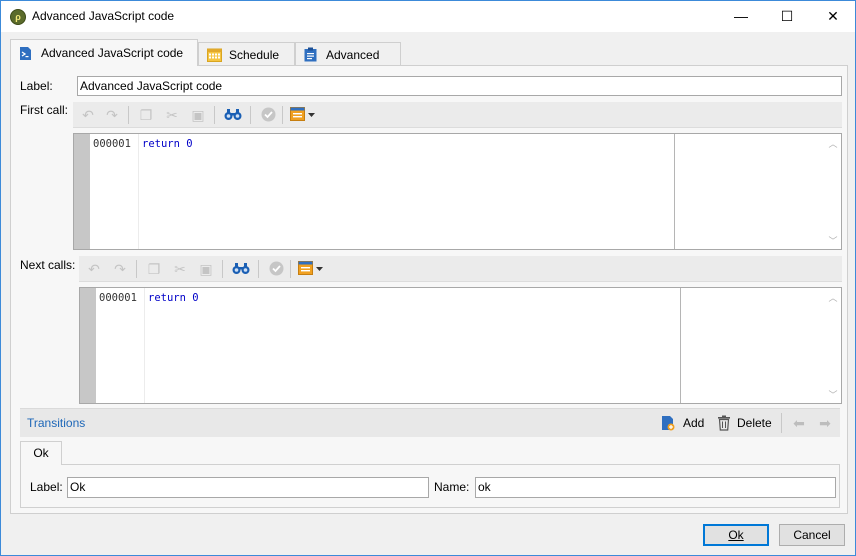  What do you see at coordinates (459, 86) in the screenshot?
I see `label-field: Advanced JavaScript code` at bounding box center [459, 86].